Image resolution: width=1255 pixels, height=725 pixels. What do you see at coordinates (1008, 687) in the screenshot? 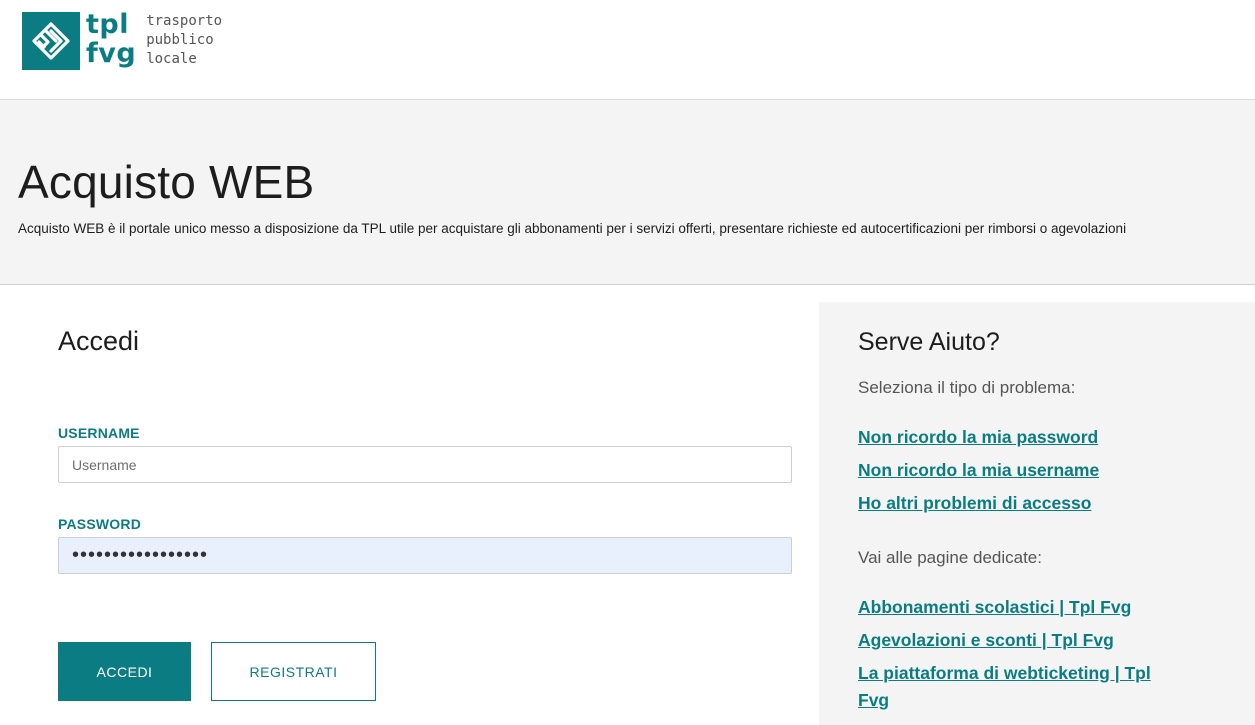
I see `webticketing-link: La piattaforma di webticketing | Tpl Fvg` at bounding box center [1008, 687].